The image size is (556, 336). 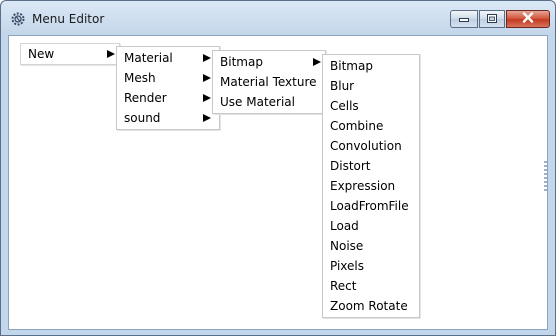 I want to click on menu-item-bitmap-op: Bitmap, so click(x=371, y=66).